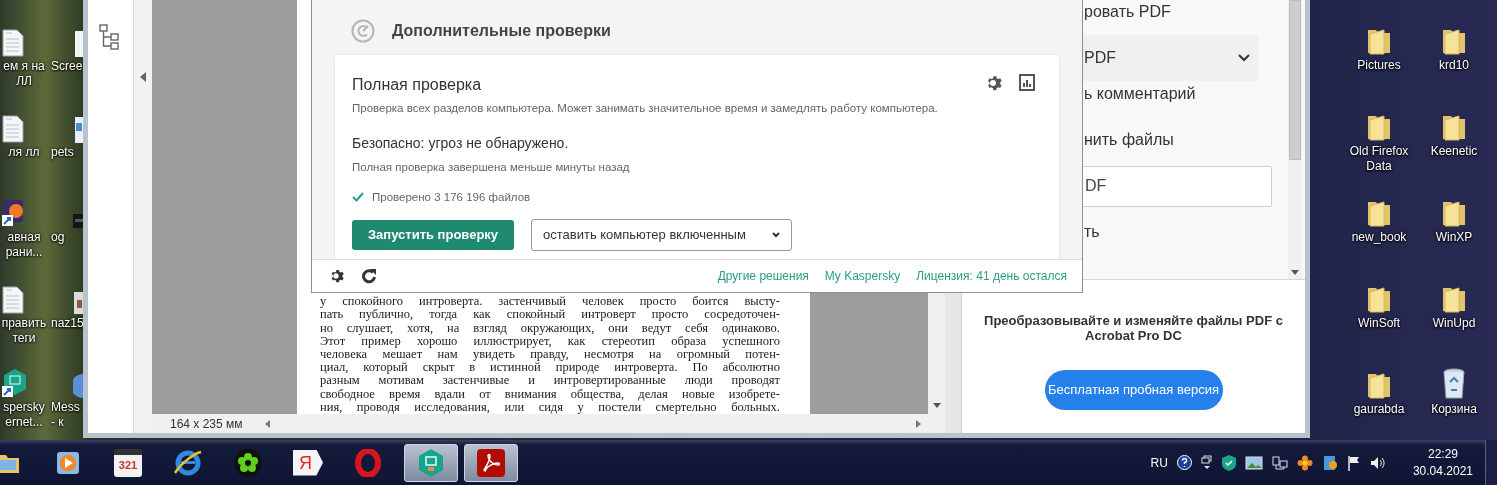 Image resolution: width=1497 pixels, height=485 pixels. Describe the element at coordinates (267, 423) in the screenshot. I see `scroll-left-arrow-icon` at that location.